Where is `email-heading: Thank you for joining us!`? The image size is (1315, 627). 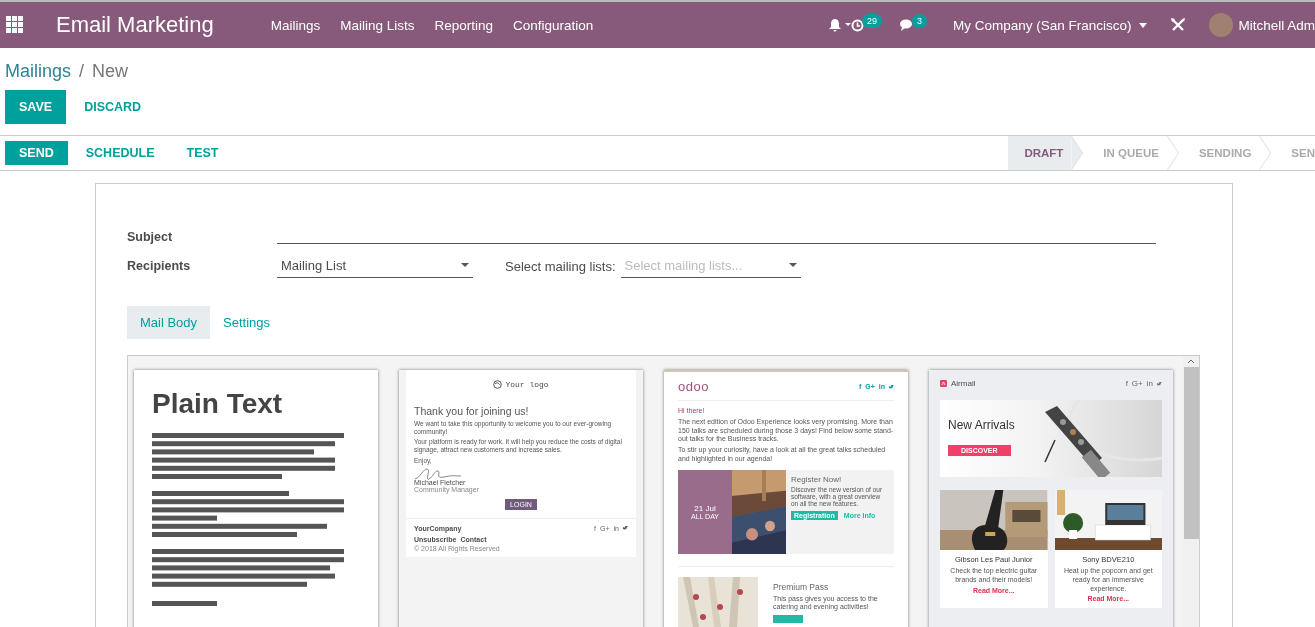 email-heading: Thank you for joining us! is located at coordinates (472, 411).